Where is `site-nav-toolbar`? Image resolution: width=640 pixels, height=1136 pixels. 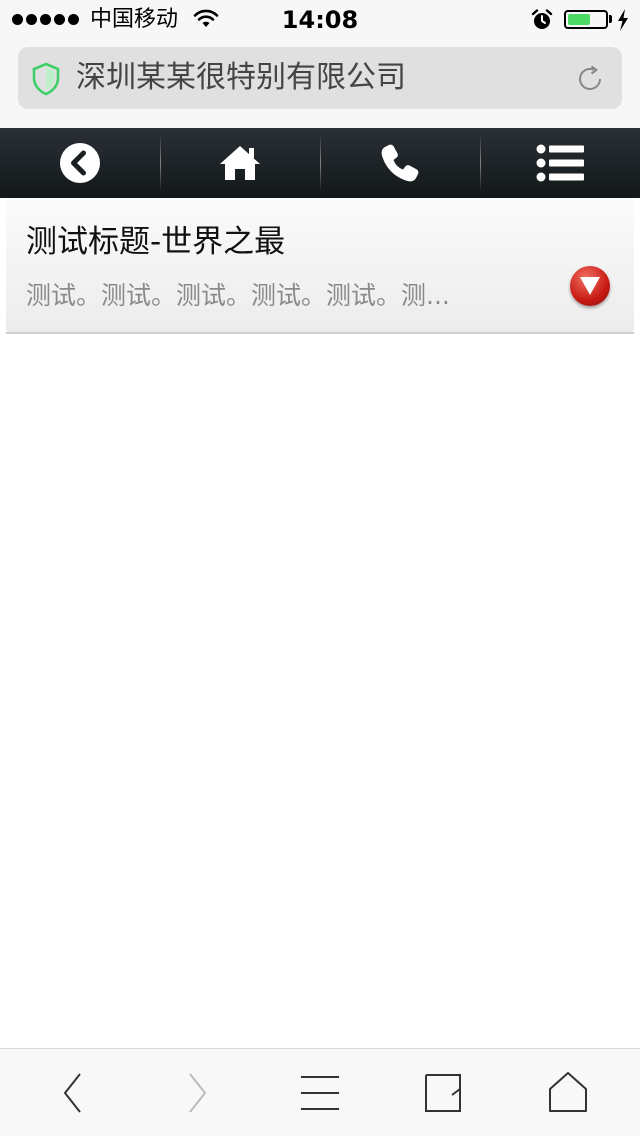 site-nav-toolbar is located at coordinates (320, 163).